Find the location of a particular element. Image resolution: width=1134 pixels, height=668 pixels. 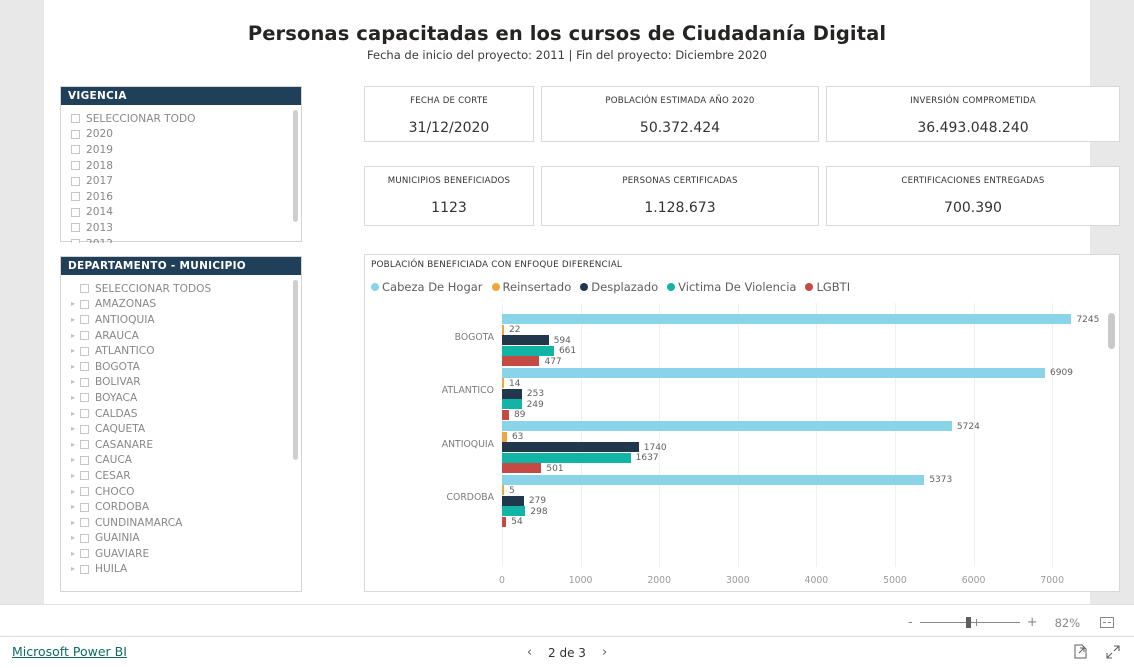

slicer-item-2012: 2012 is located at coordinates (181, 239).